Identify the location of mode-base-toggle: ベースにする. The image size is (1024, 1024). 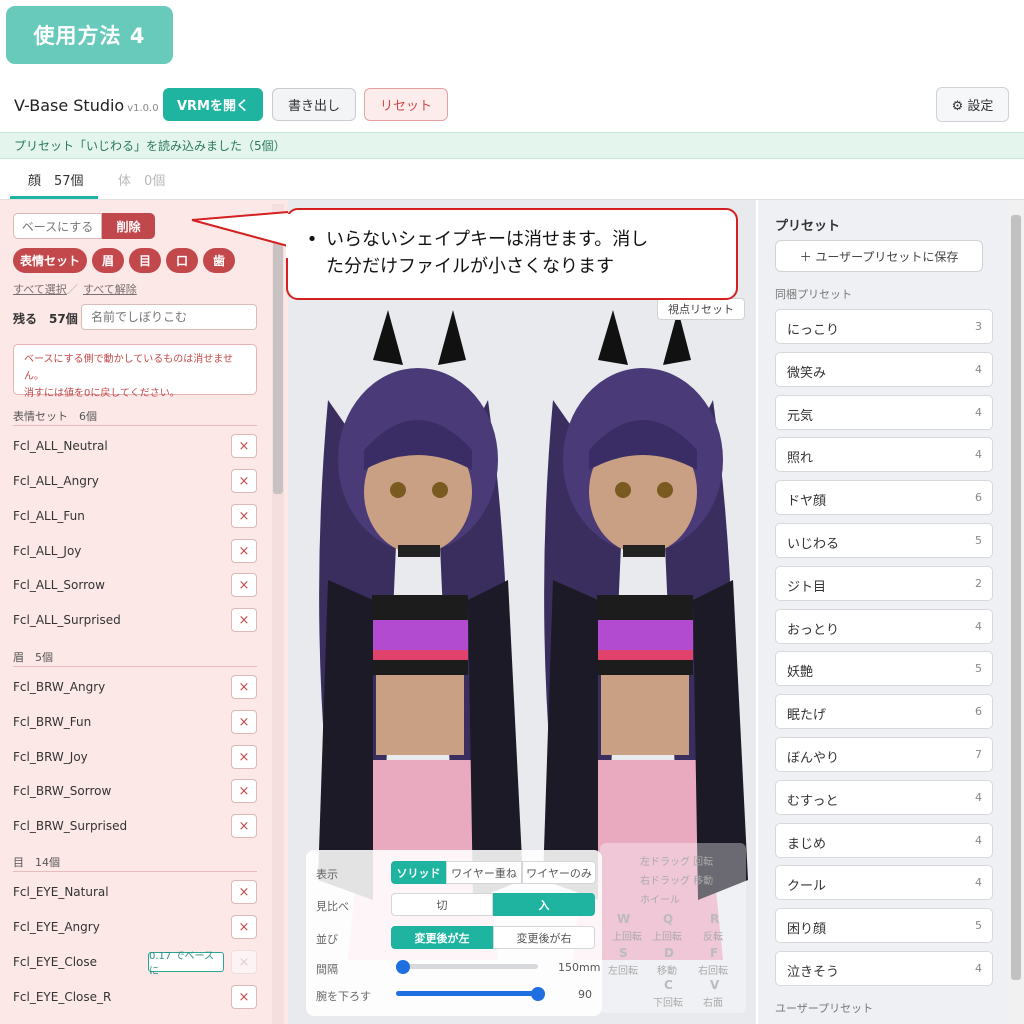
(57, 226).